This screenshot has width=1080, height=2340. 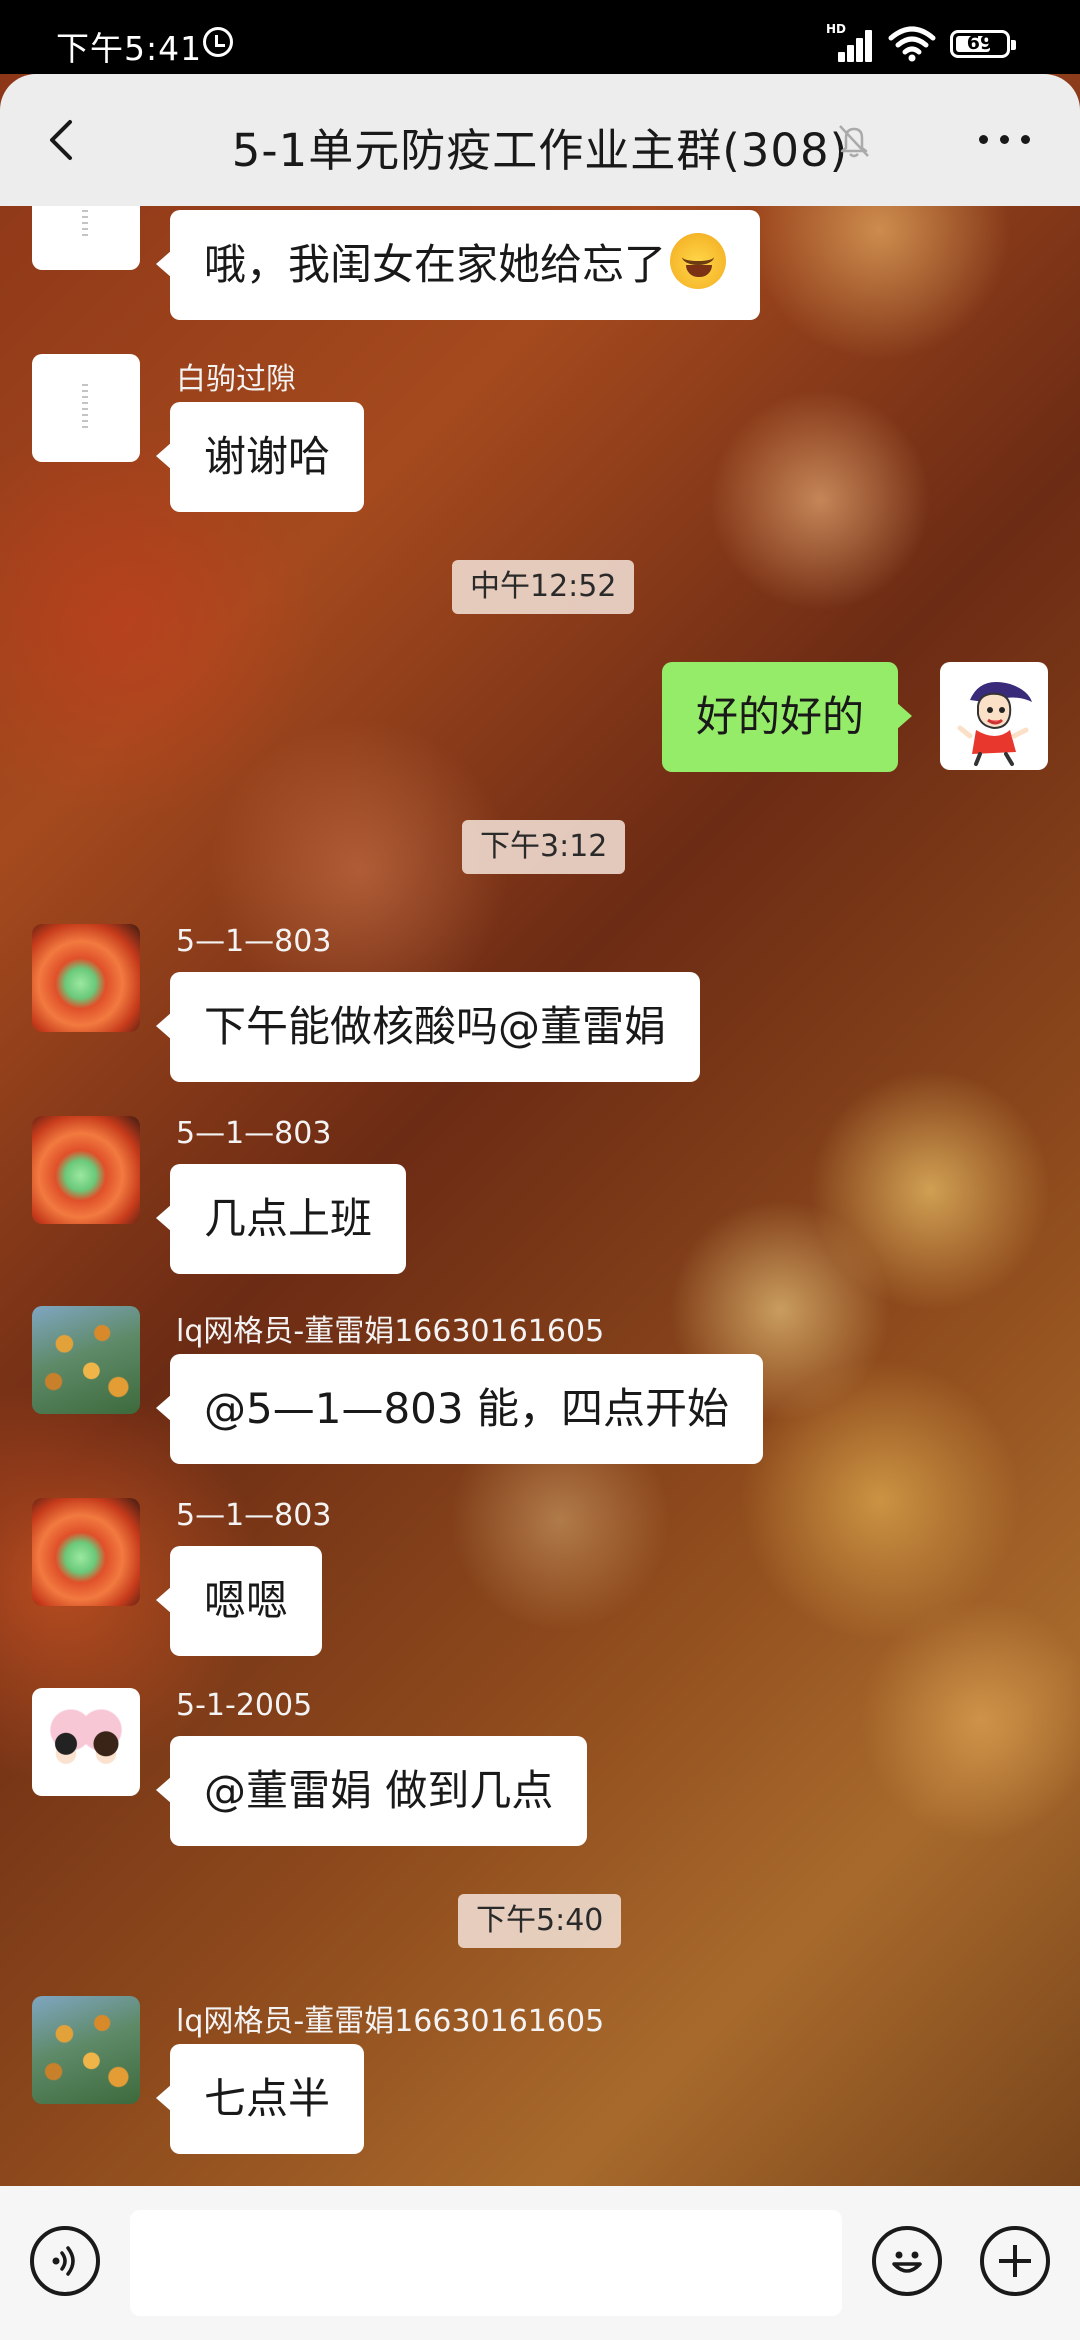 I want to click on plus-icon, so click(x=1015, y=2261).